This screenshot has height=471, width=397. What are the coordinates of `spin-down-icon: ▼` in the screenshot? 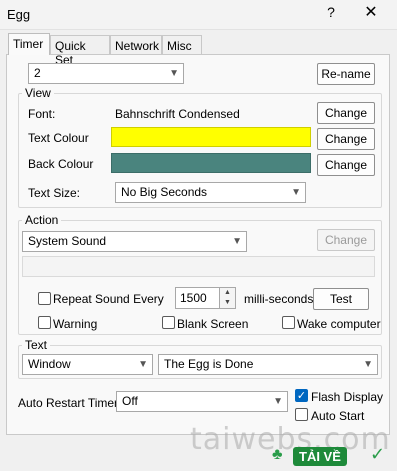 It's located at (227, 303).